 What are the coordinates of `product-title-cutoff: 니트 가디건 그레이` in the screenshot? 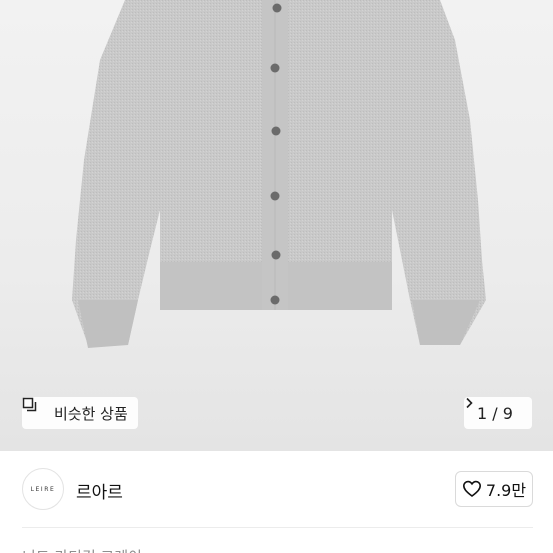 It's located at (122, 548).